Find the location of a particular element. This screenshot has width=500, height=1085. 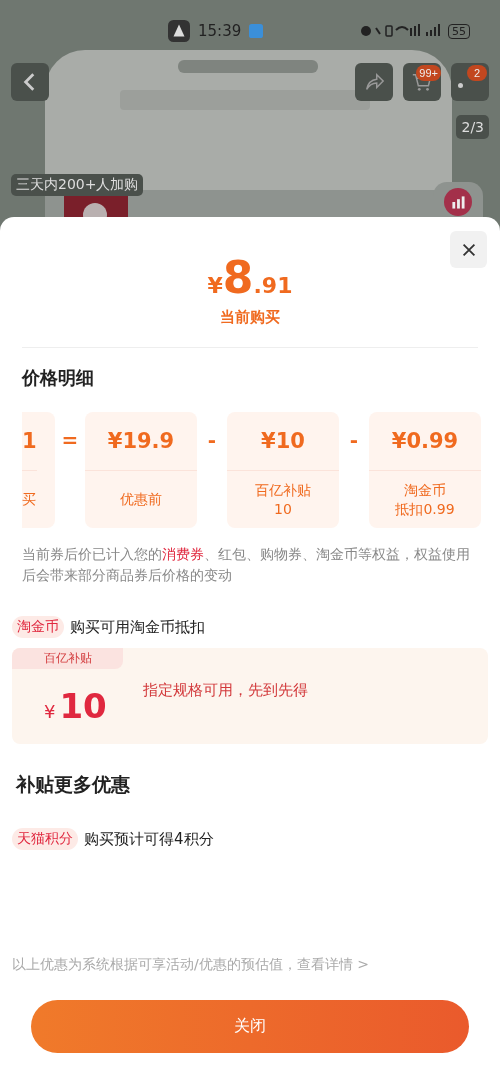

card-label: 买 is located at coordinates (29, 499).